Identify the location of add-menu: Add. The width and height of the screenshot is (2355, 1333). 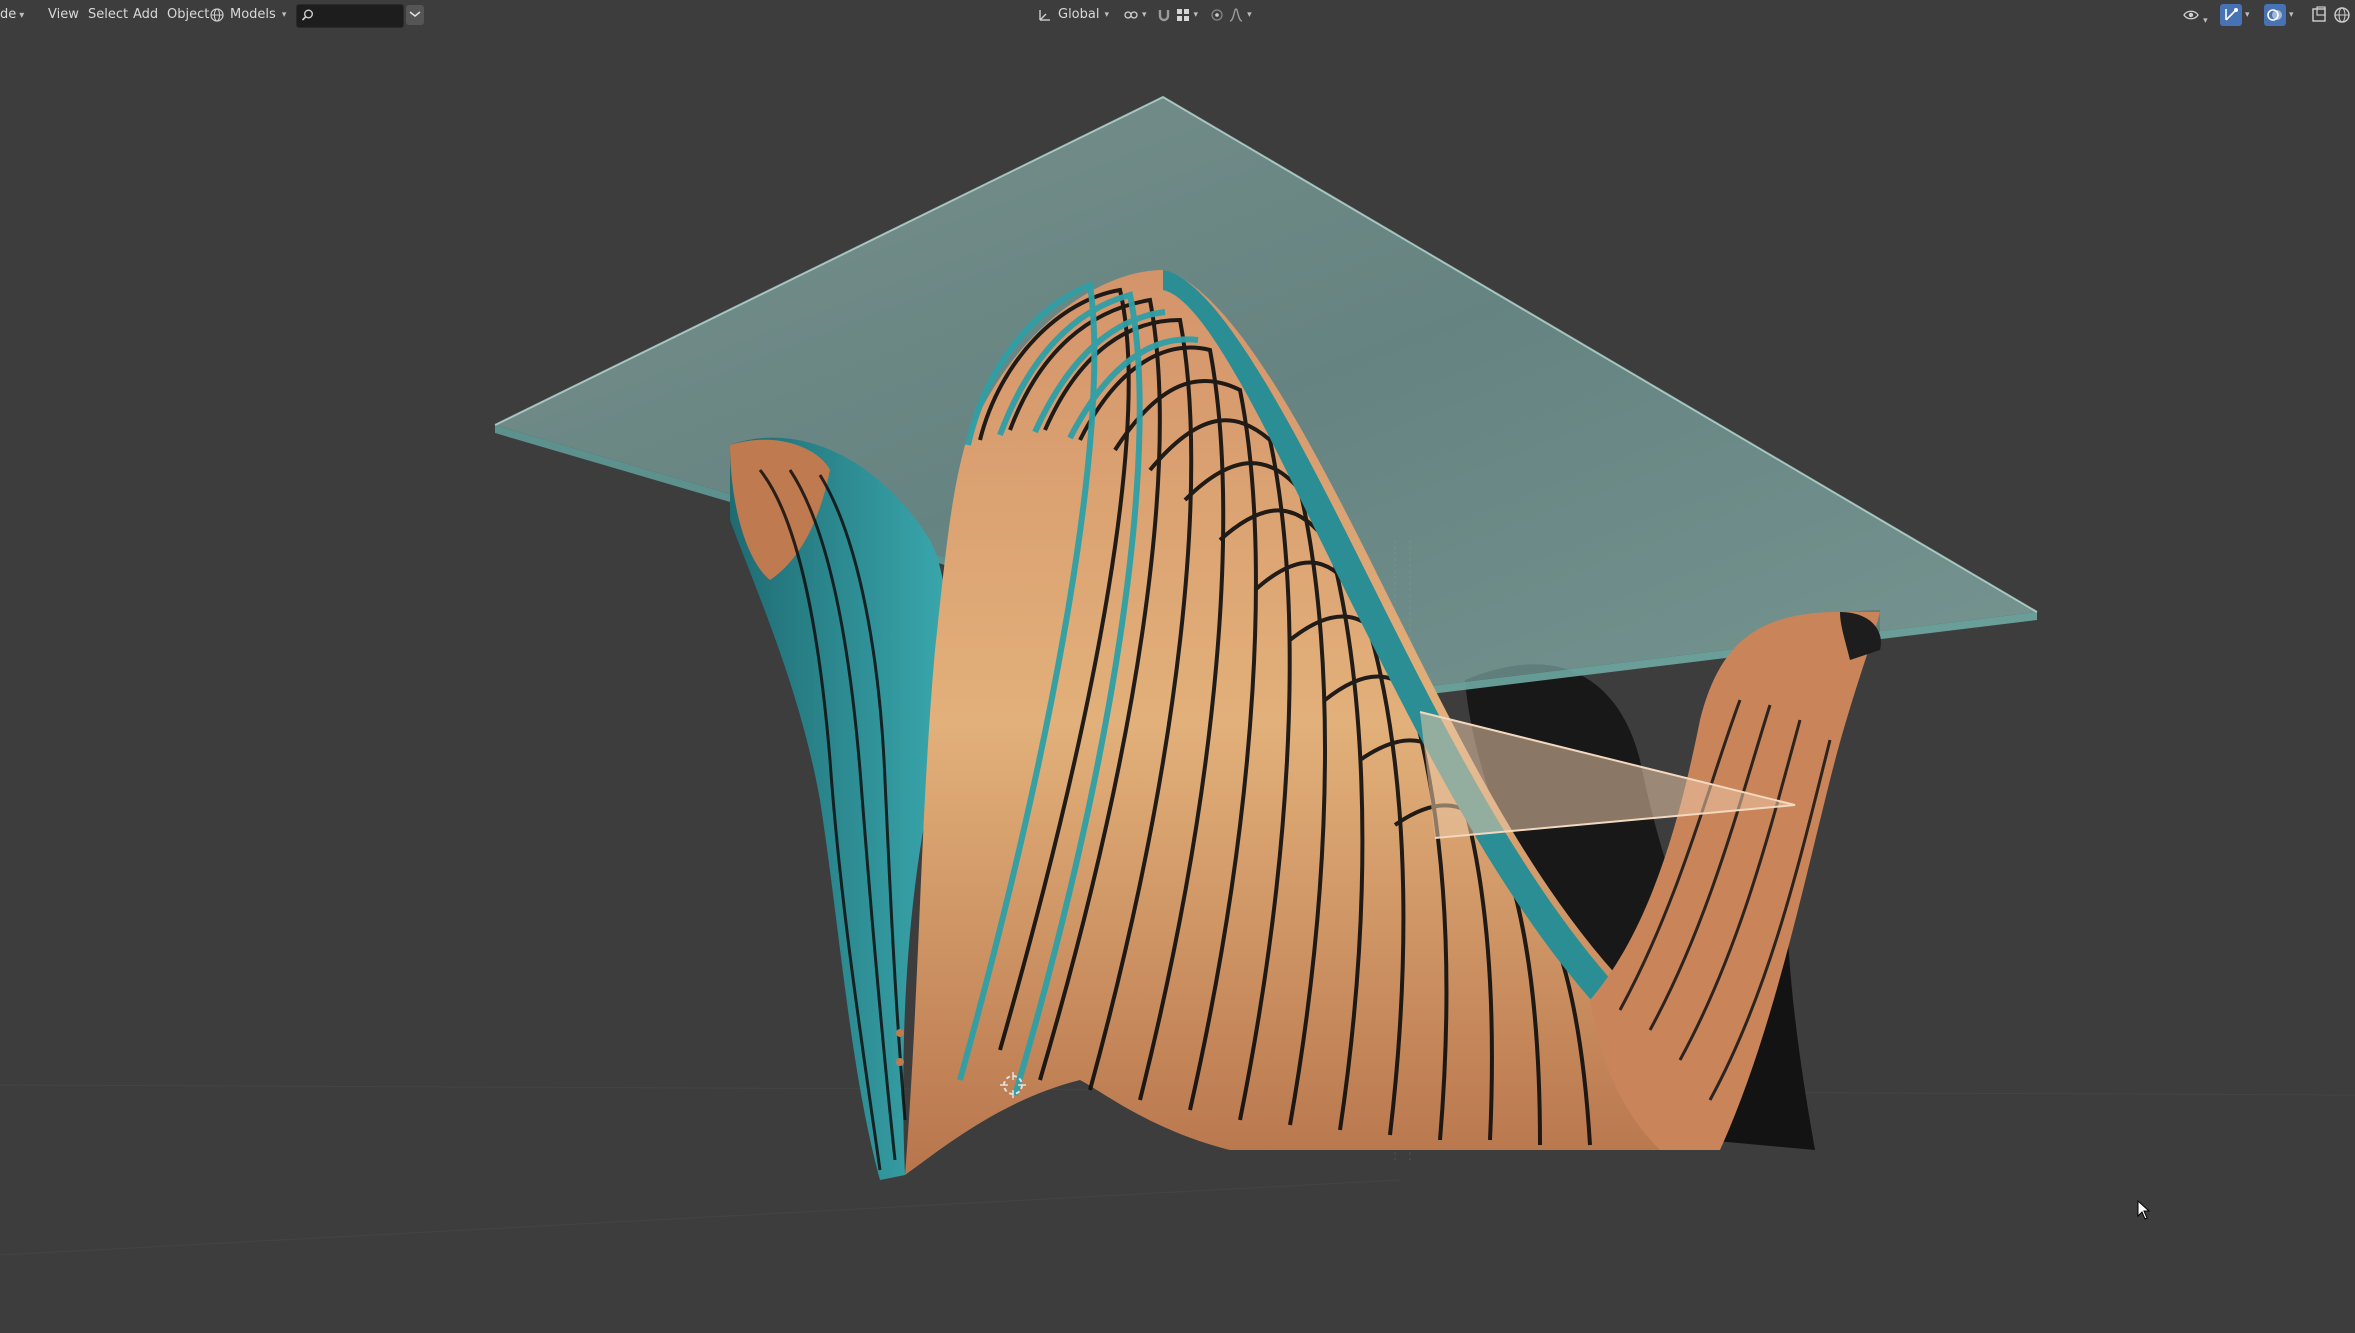
(145, 15).